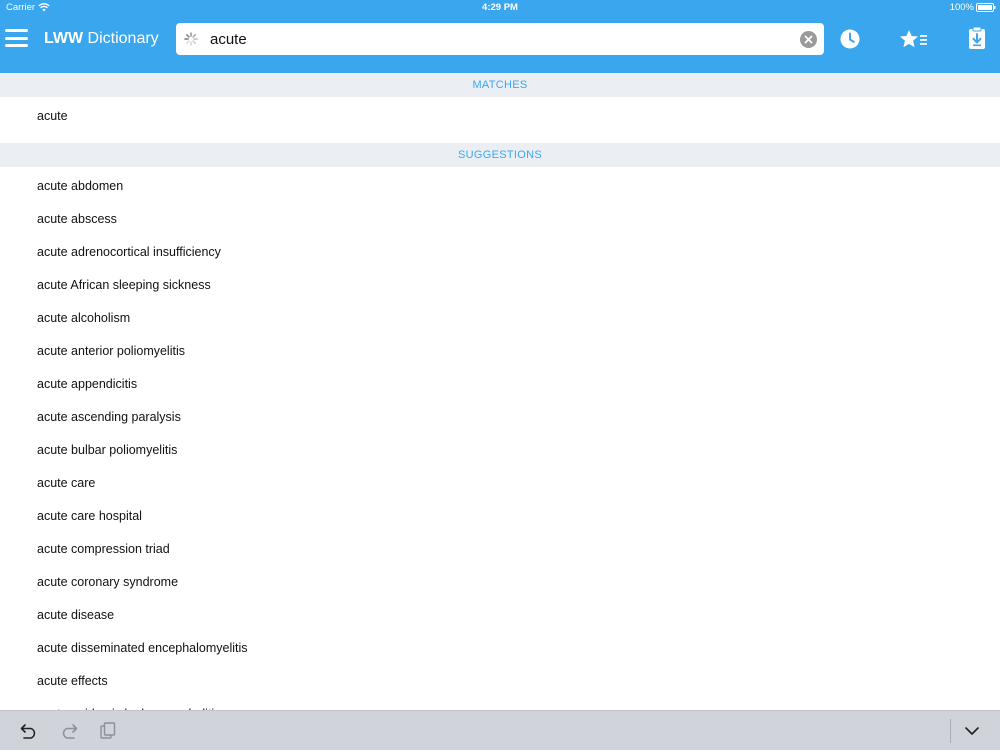 The height and width of the screenshot is (750, 1000). Describe the element at coordinates (972, 731) in the screenshot. I see `chevron-down-icon` at that location.